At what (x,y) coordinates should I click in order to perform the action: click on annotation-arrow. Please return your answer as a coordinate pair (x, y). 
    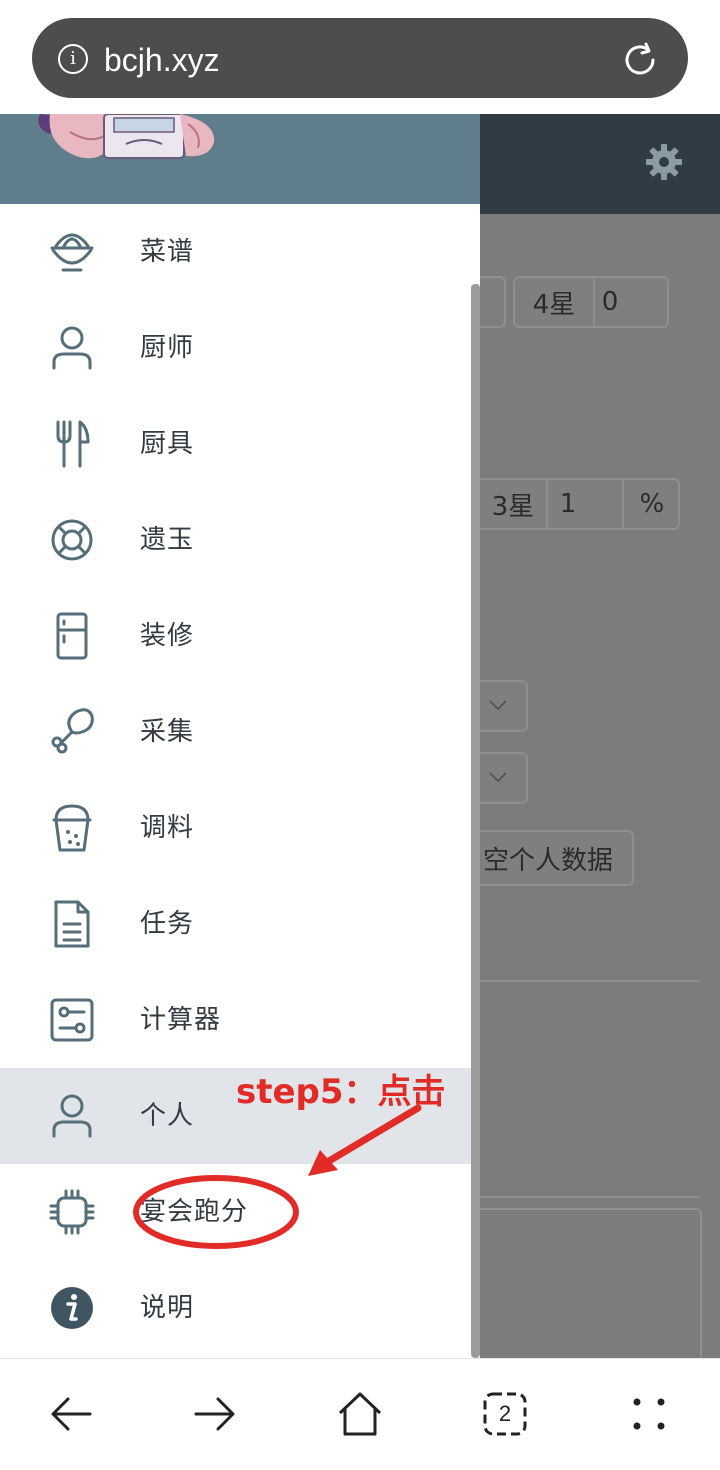
    Looking at the image, I should click on (365, 1140).